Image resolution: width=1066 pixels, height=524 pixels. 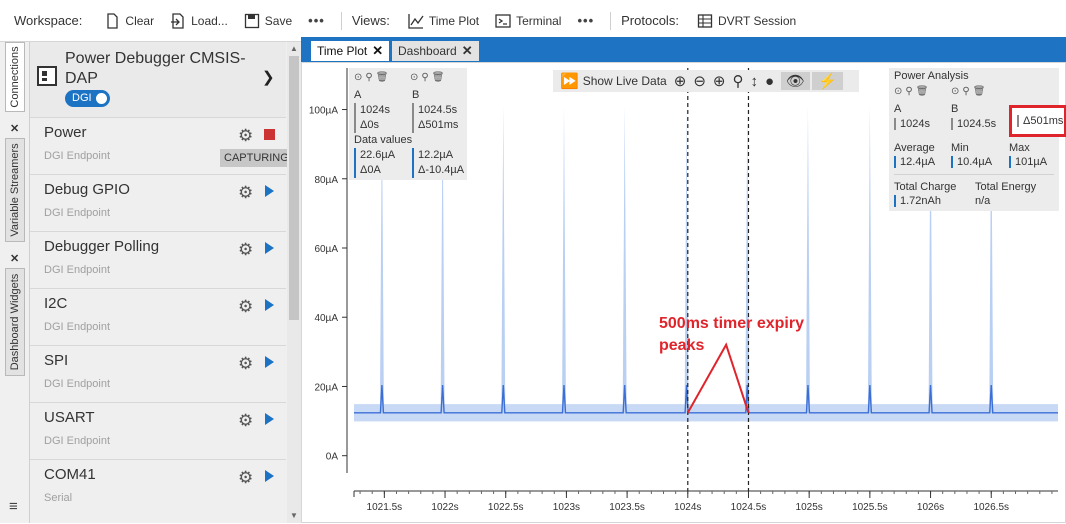 I want to click on endpoint-usart: USART DGI Endpoint ⚙, so click(x=158, y=430).